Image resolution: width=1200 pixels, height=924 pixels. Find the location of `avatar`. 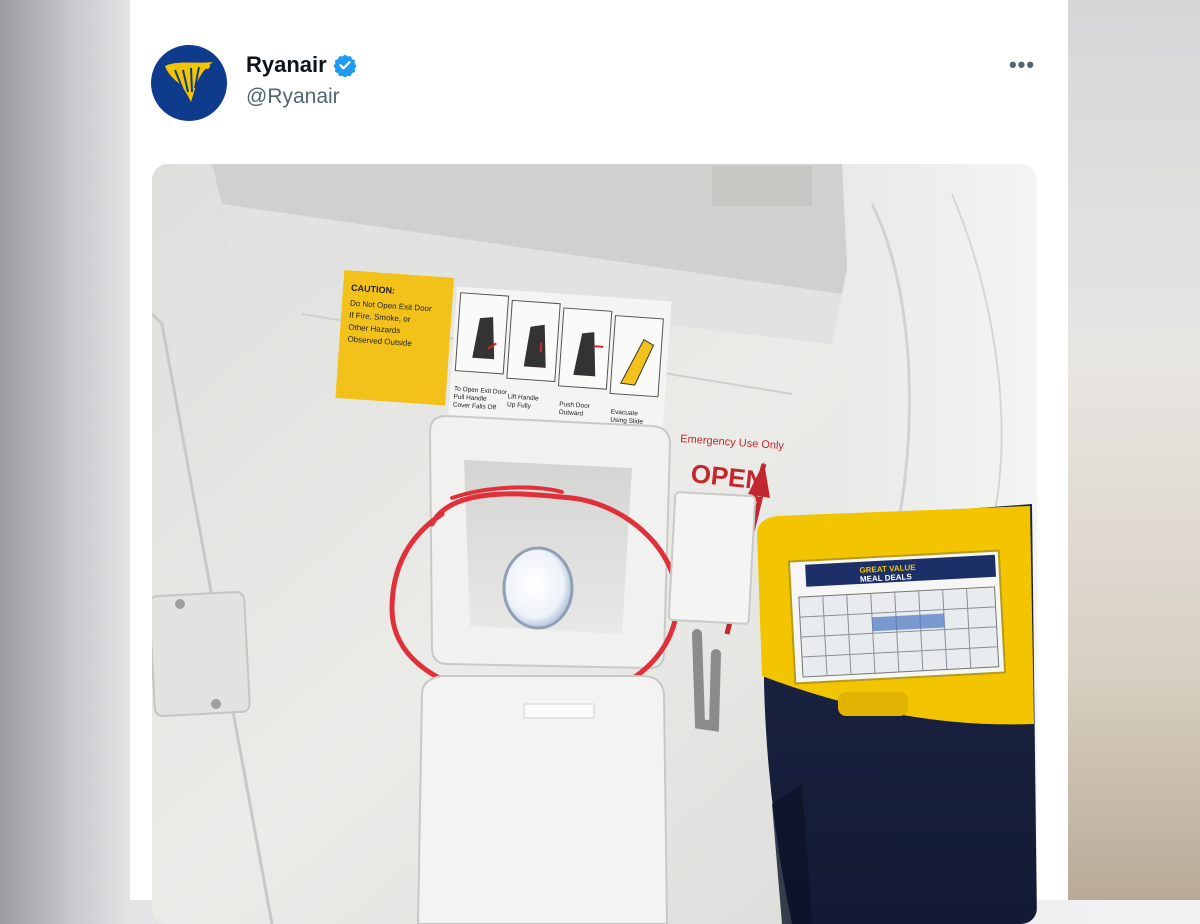

avatar is located at coordinates (189, 83).